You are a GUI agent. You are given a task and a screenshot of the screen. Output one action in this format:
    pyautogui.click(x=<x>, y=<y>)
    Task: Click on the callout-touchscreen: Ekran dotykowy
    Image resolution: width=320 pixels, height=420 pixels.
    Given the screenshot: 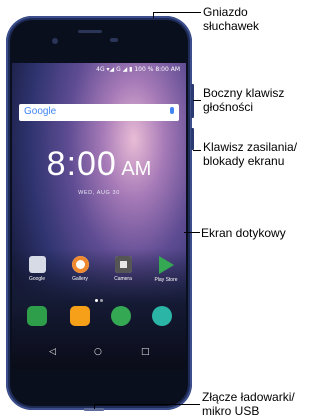 What is the action you would take?
    pyautogui.click(x=243, y=233)
    